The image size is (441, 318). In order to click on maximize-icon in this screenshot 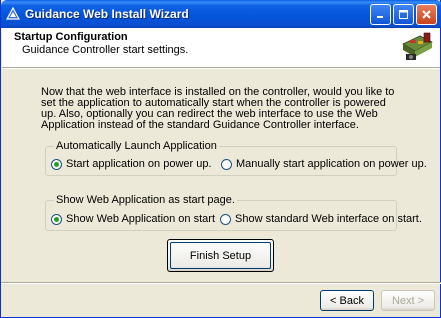, I will do `click(403, 14)`.